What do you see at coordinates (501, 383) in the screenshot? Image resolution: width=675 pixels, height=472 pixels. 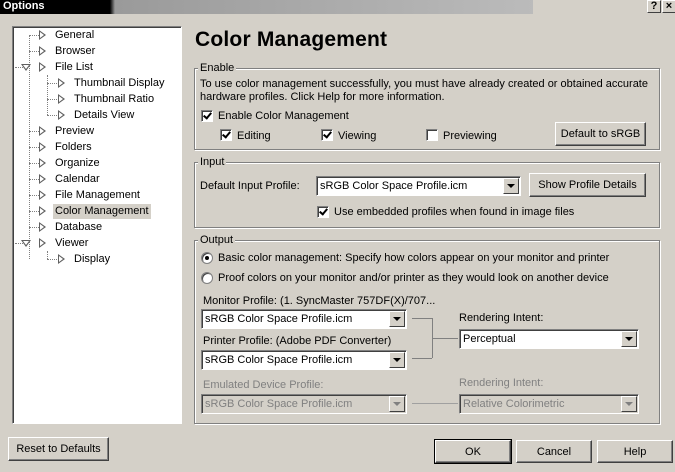 I see `emulated-rendering-intent-label: Rendering Intent:` at bounding box center [501, 383].